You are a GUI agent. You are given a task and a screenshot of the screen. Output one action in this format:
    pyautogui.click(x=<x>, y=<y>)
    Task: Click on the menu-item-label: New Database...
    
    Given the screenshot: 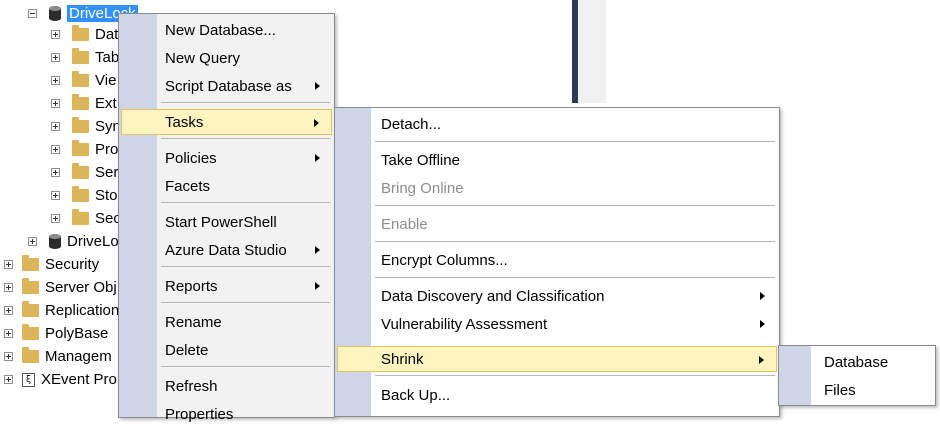 What is the action you would take?
    pyautogui.click(x=220, y=30)
    